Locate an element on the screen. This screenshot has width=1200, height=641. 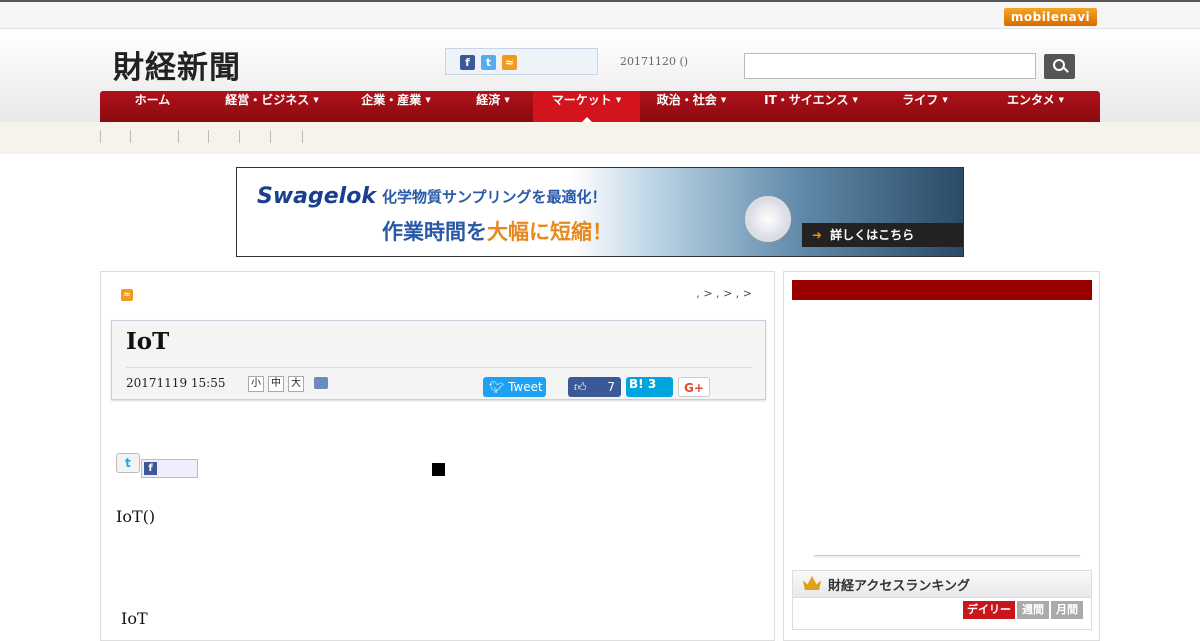
article-body-line: IoT is located at coordinates (134, 618).